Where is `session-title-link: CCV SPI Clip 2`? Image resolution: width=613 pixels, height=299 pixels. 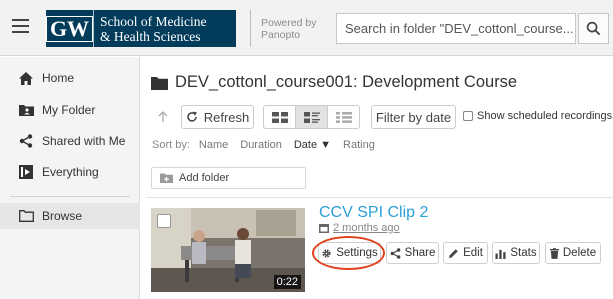 session-title-link: CCV SPI Clip 2 is located at coordinates (373, 213).